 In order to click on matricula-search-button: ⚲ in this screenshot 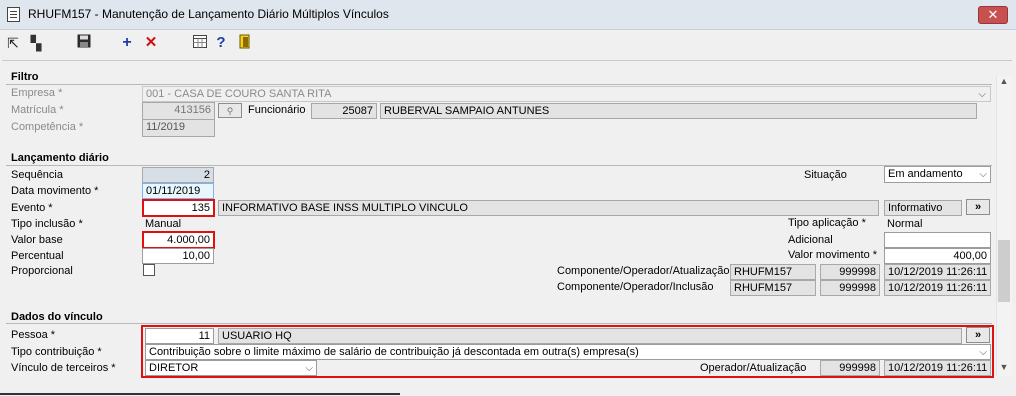, I will do `click(230, 110)`.